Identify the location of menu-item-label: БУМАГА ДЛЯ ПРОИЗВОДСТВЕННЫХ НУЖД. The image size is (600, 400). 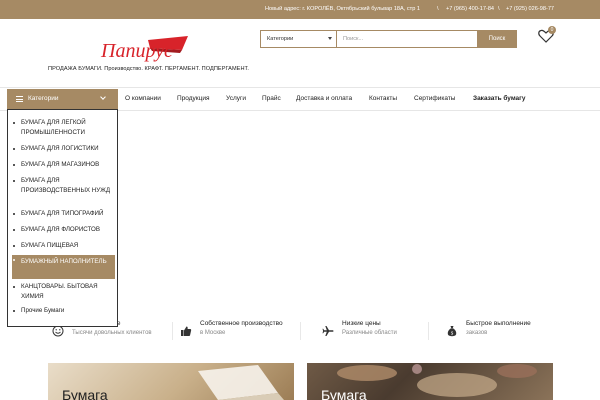
(66, 185).